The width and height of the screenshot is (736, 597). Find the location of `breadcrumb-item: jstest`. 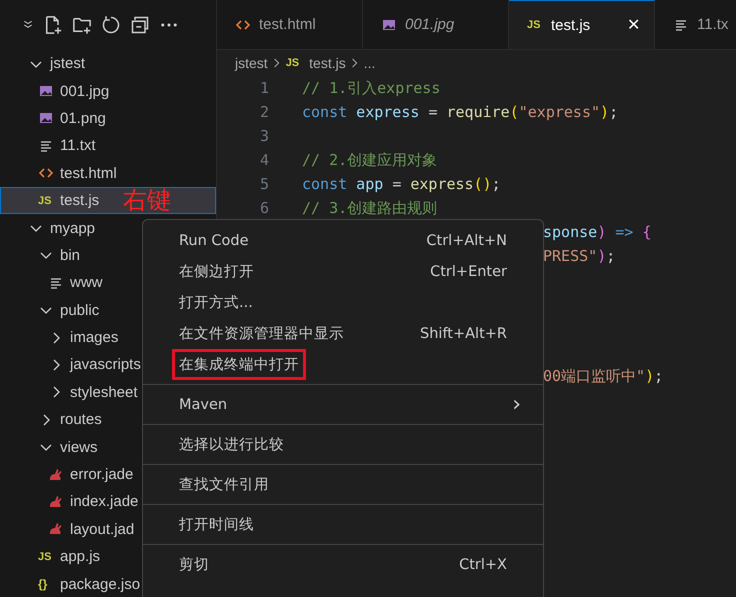

breadcrumb-item: jstest is located at coordinates (251, 63).